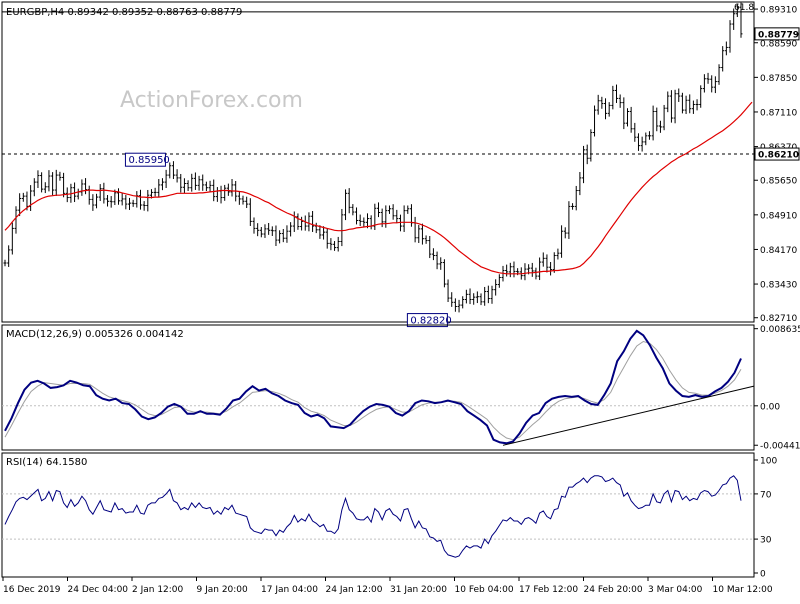  I want to click on price-axis-label: 0.88590, so click(778, 44).